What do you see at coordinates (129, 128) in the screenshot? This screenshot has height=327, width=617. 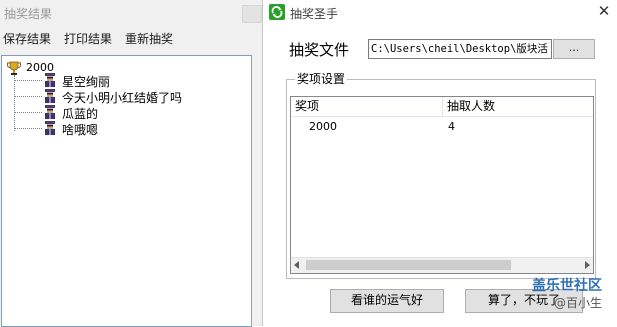 I see `tree-child-node: 啥哦嗯` at bounding box center [129, 128].